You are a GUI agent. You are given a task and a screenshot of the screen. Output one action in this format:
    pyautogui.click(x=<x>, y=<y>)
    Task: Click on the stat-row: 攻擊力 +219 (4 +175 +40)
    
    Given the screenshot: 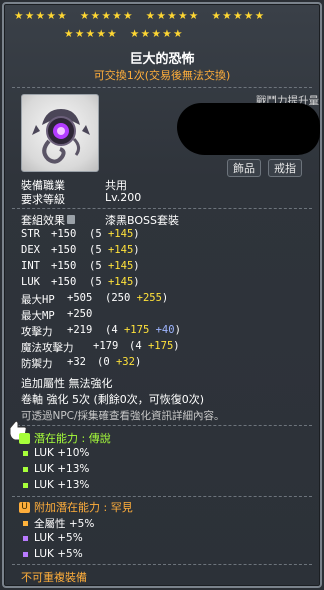 What is the action you would take?
    pyautogui.click(x=101, y=331)
    